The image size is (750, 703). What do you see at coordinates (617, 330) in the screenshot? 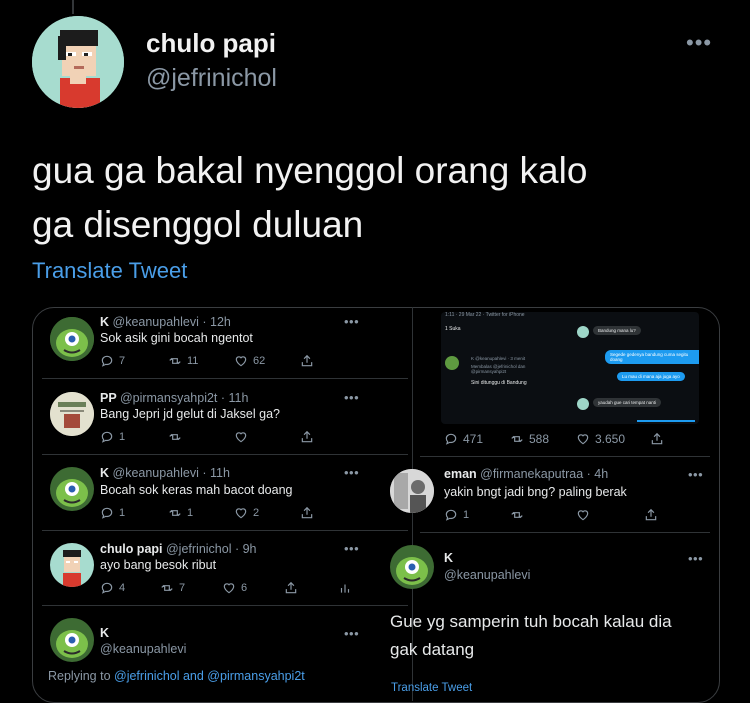
I see `dm-bubble-received: Bandung mana lu?` at bounding box center [617, 330].